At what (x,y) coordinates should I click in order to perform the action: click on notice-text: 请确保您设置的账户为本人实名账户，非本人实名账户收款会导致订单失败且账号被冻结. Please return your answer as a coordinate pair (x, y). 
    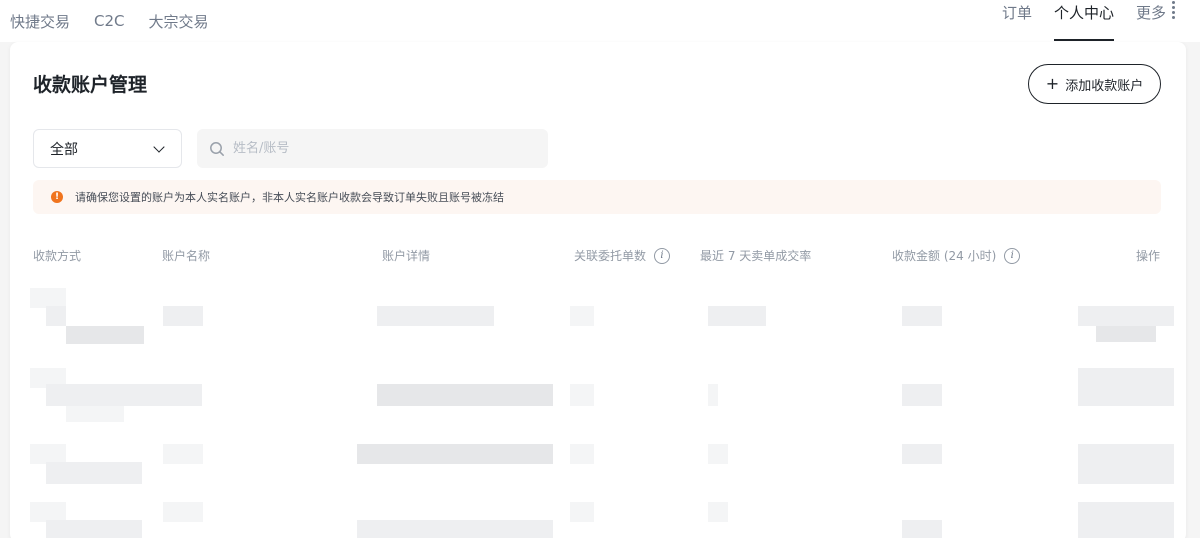
    Looking at the image, I should click on (289, 197).